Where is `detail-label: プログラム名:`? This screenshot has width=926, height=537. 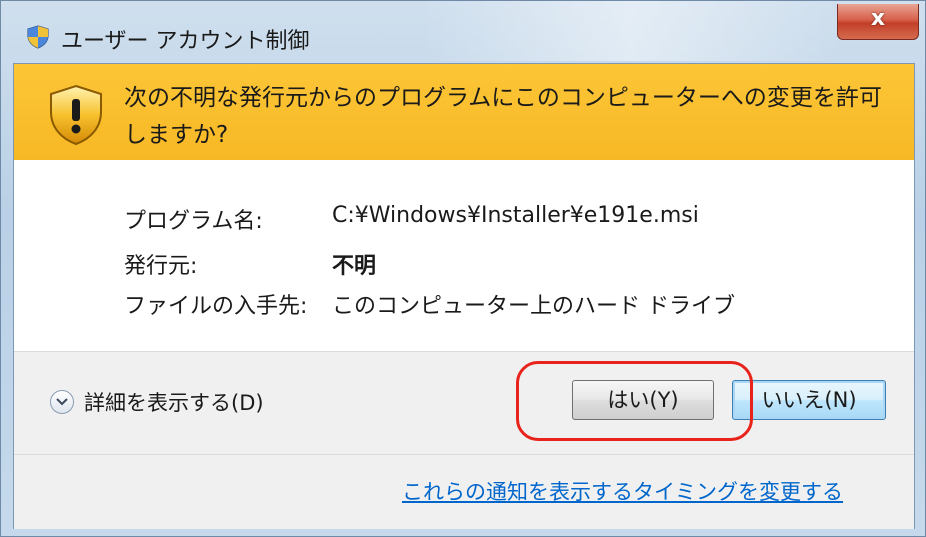 detail-label: プログラム名: is located at coordinates (193, 221).